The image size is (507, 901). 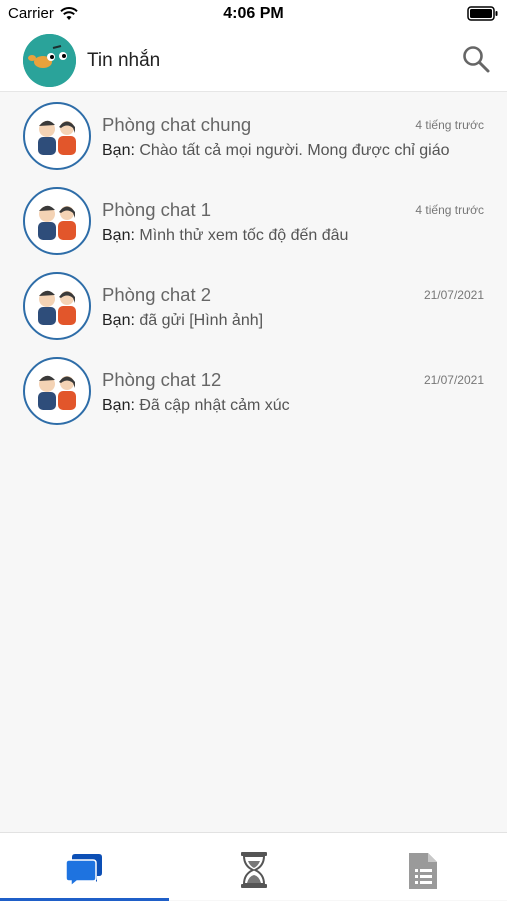 I want to click on app-header: Tin nhắn, so click(x=253, y=60).